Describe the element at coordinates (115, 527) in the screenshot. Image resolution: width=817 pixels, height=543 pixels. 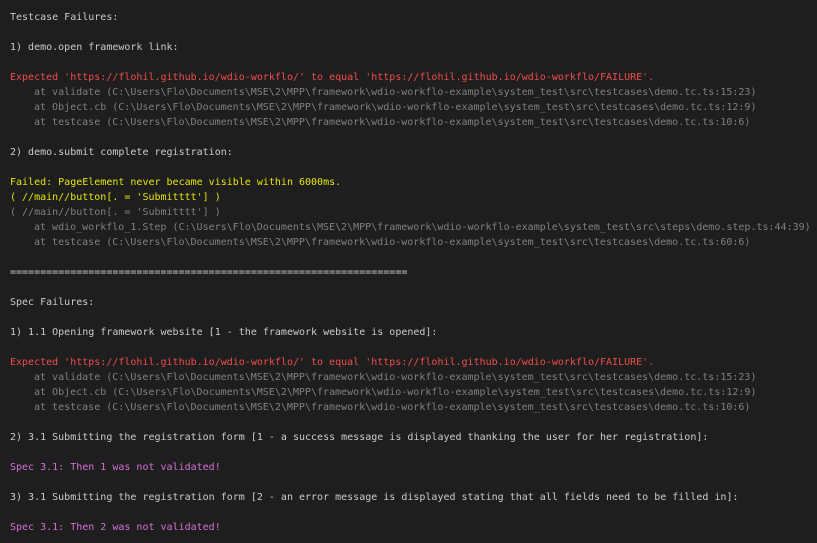
I see `spec-failure-message: Spec 3.1: Then 2 was not validated!` at that location.